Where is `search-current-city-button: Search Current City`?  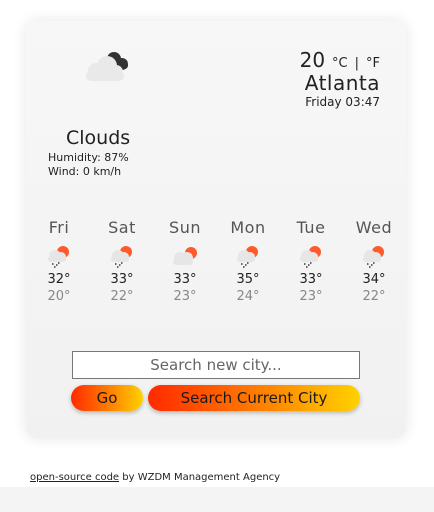 search-current-city-button: Search Current City is located at coordinates (254, 398).